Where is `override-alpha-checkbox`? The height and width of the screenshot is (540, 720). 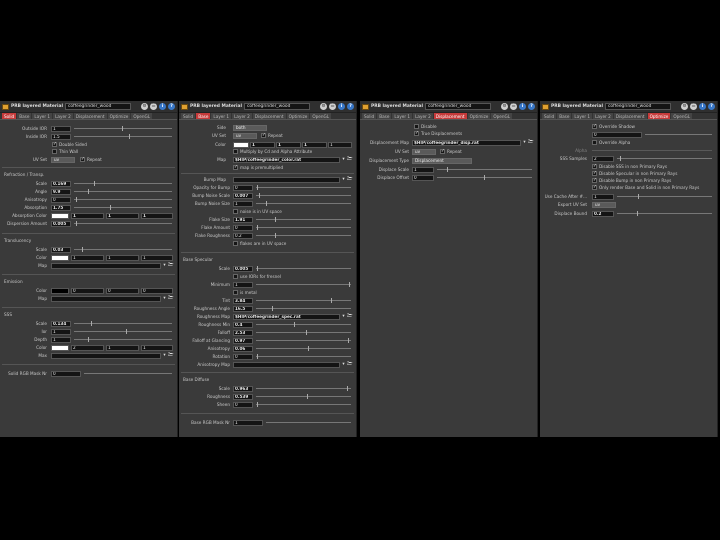 override-alpha-checkbox is located at coordinates (594, 142).